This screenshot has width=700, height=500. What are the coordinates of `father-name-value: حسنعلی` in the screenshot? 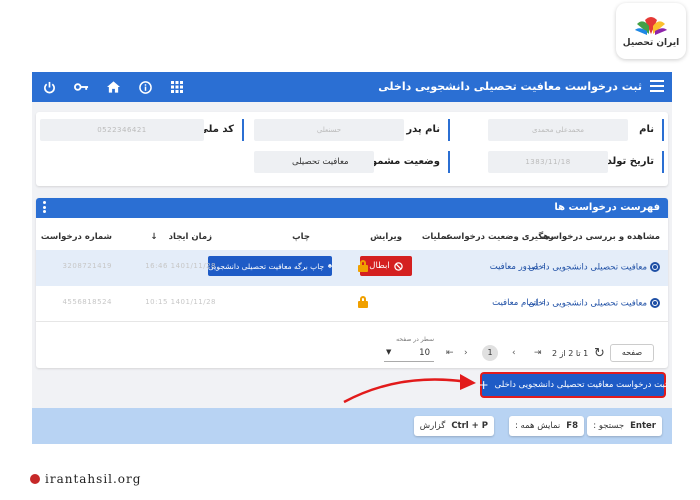 It's located at (329, 130).